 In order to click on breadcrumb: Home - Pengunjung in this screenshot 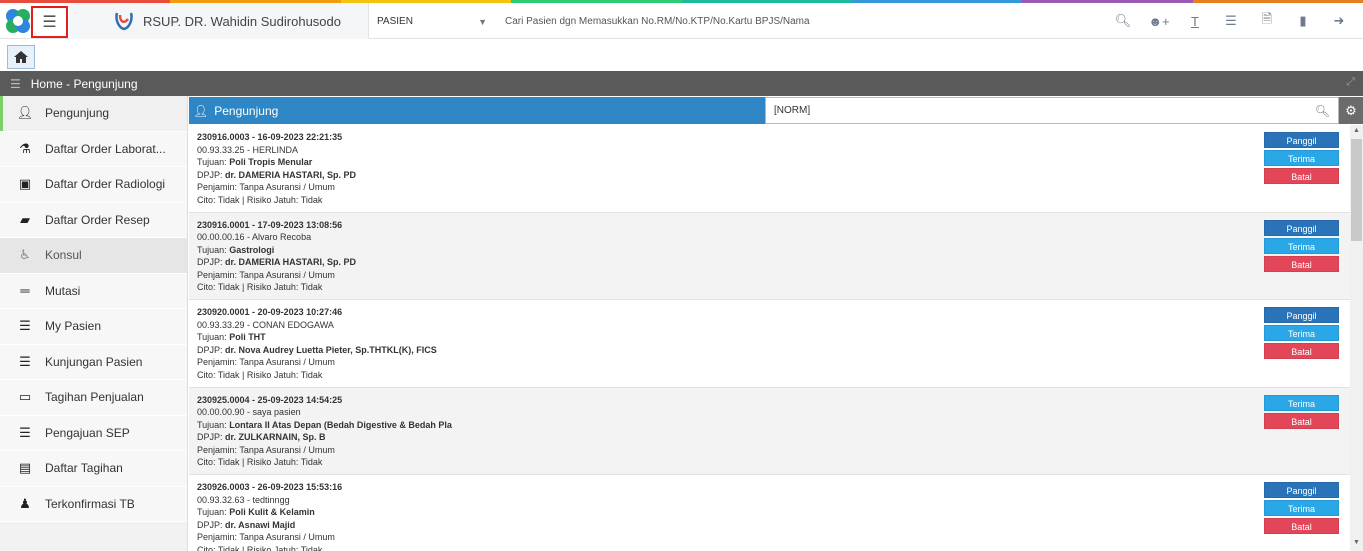, I will do `click(84, 83)`.